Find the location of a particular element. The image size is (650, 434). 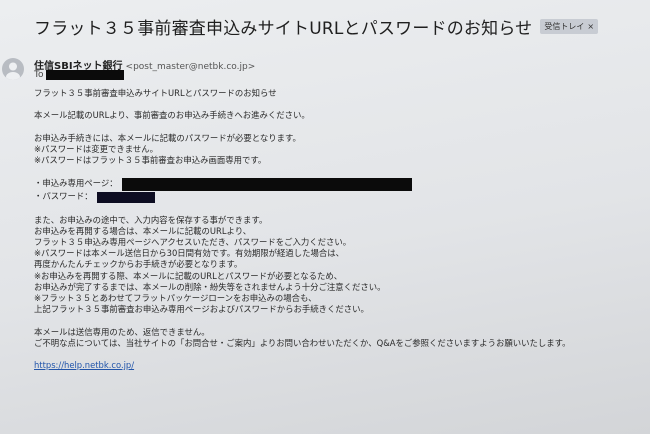

subject-row: フラット３５事前審査申込みサイトURLとパスワードのお知らせ 受信トレイ × is located at coordinates (316, 26).